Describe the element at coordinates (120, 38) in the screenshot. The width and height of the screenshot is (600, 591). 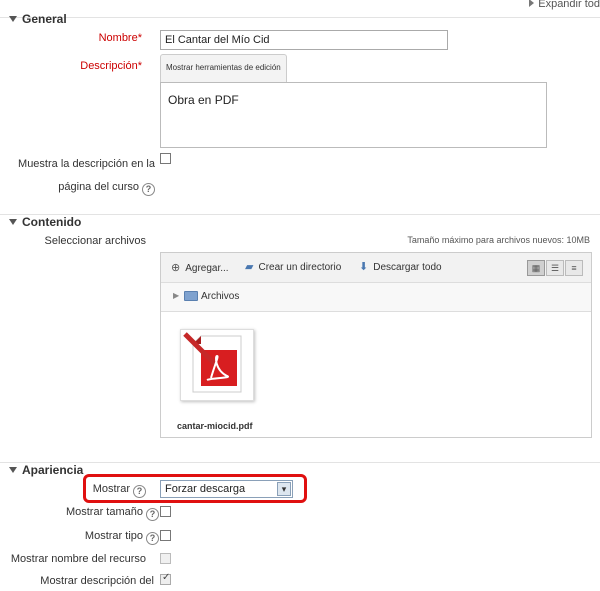
I see `name-label: Nombre*` at that location.